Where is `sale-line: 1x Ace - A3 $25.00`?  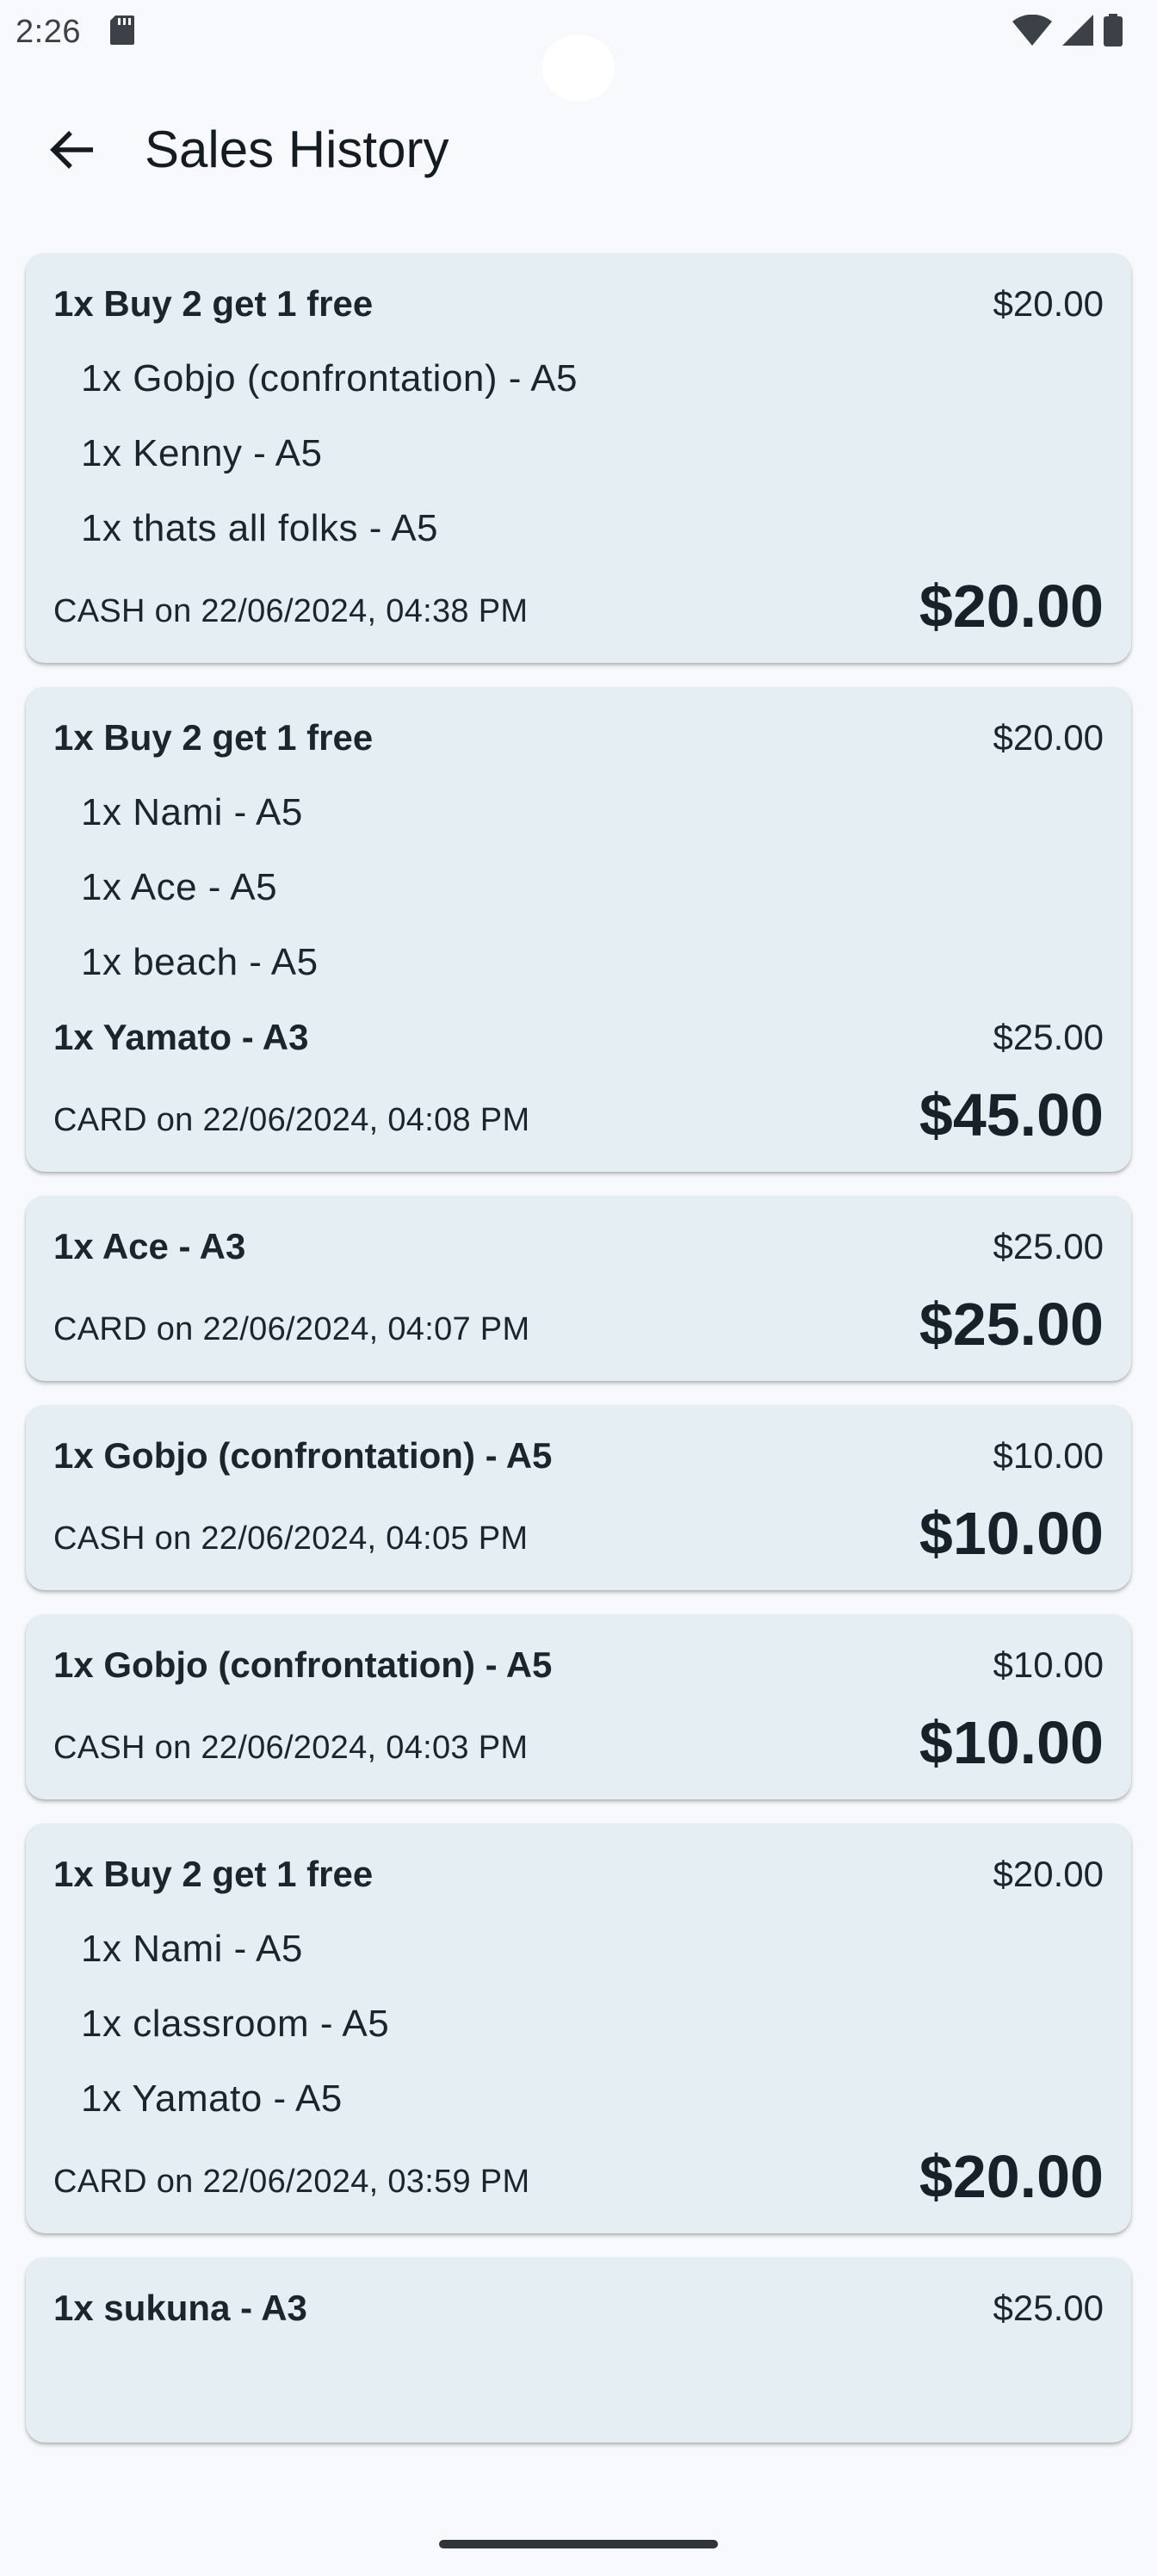 sale-line: 1x Ace - A3 $25.00 is located at coordinates (579, 1247).